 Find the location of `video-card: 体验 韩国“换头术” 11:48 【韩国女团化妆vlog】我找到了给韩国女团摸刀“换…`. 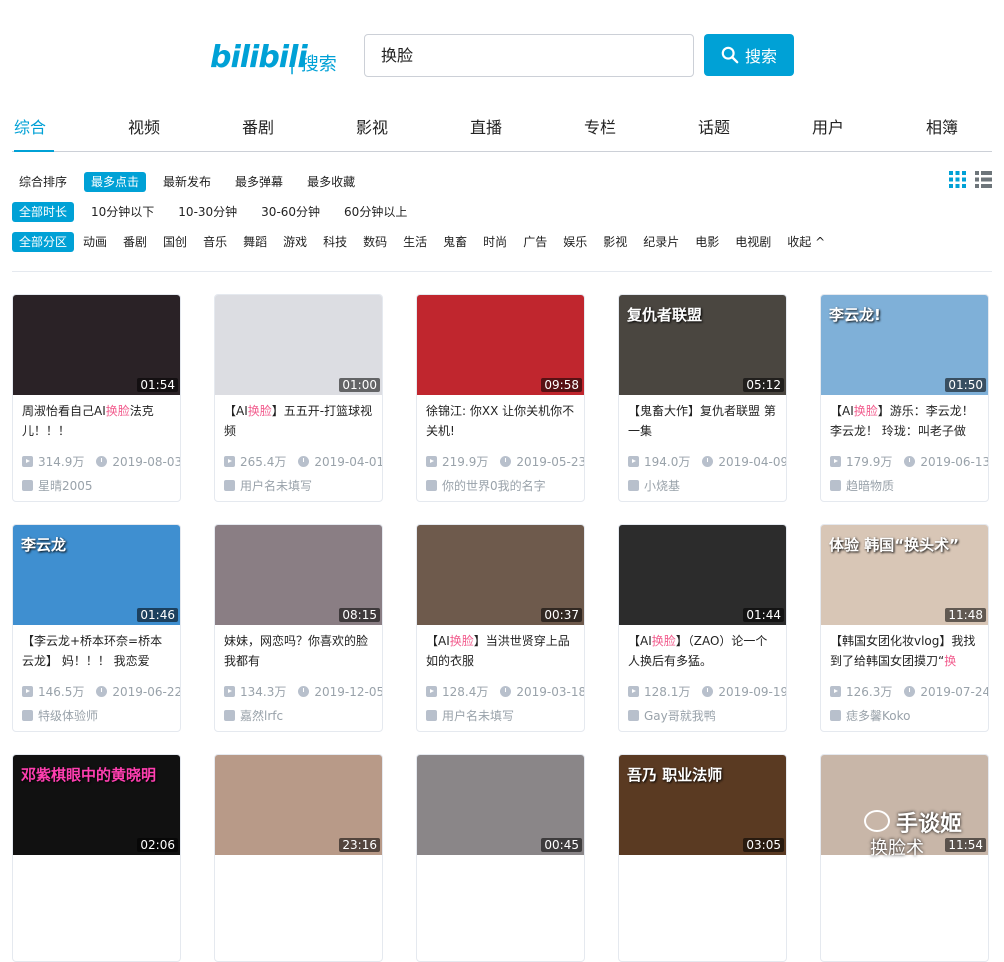

video-card: 体验 韩国“换头术” 11:48 【韩国女团化妆vlog】我找到了给韩国女团摸刀“换… is located at coordinates (904, 628).